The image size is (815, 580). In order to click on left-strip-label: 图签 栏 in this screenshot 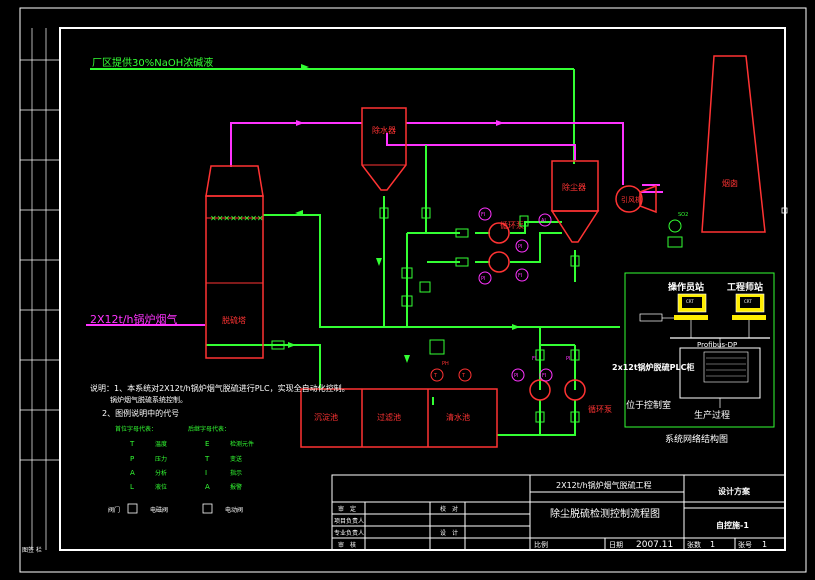, I will do `click(32, 550)`.